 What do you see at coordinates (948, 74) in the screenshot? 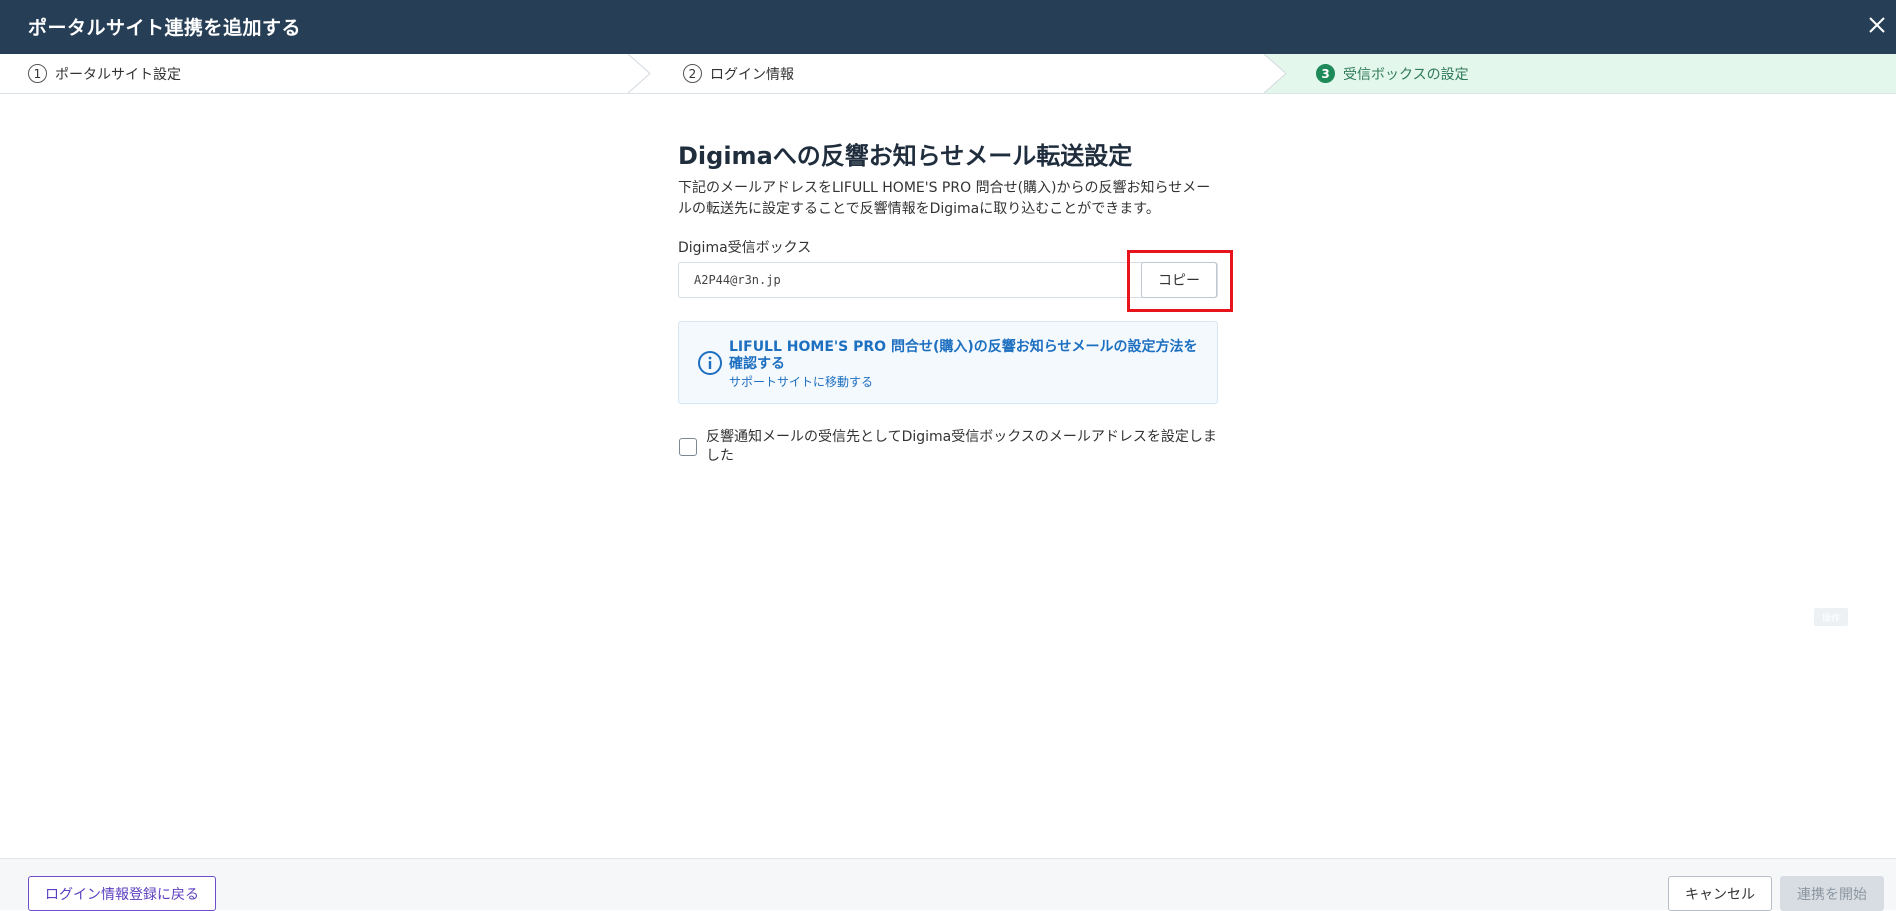
I see `stepper: 1 ポータルサイト設定 2 ログイン情報 3 受信ボックスの設定` at bounding box center [948, 74].